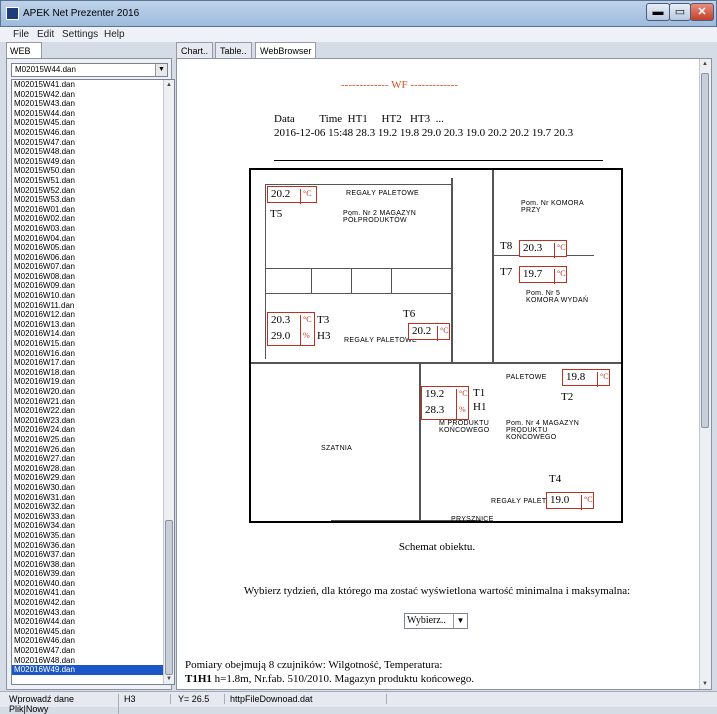 The height and width of the screenshot is (714, 717). I want to click on file-list-item: M02016W10.dan, so click(93, 296).